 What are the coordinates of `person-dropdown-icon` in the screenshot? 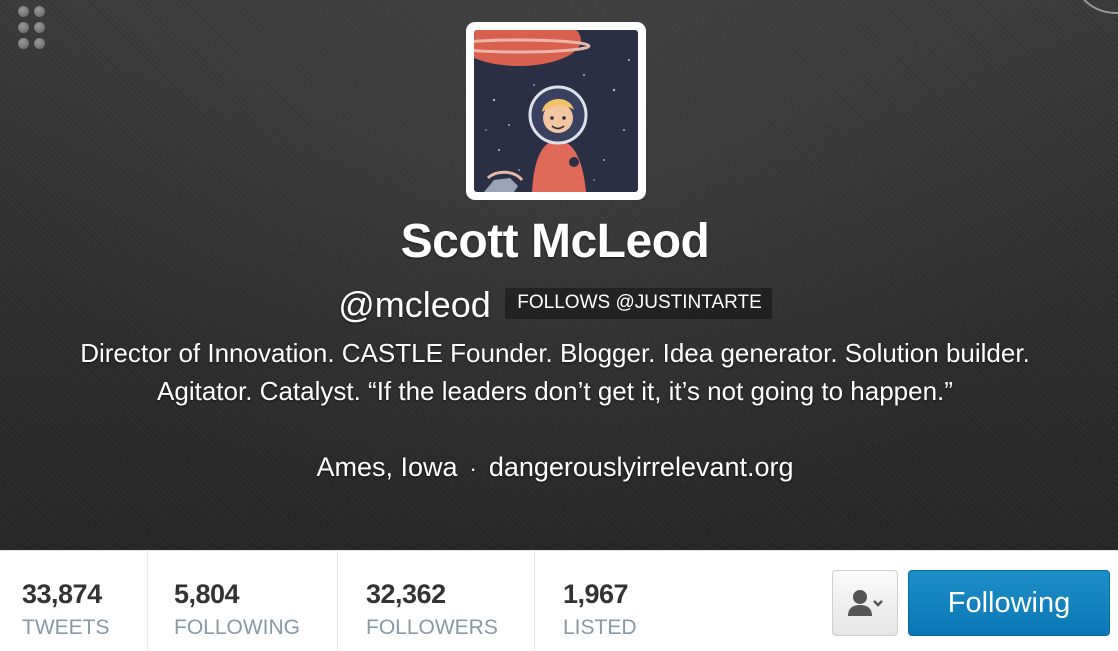 It's located at (865, 603).